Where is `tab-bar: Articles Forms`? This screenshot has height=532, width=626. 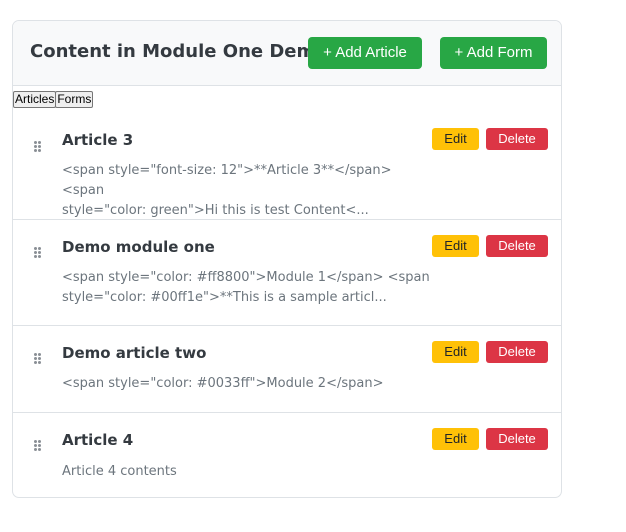
tab-bar: Articles Forms is located at coordinates (53, 100).